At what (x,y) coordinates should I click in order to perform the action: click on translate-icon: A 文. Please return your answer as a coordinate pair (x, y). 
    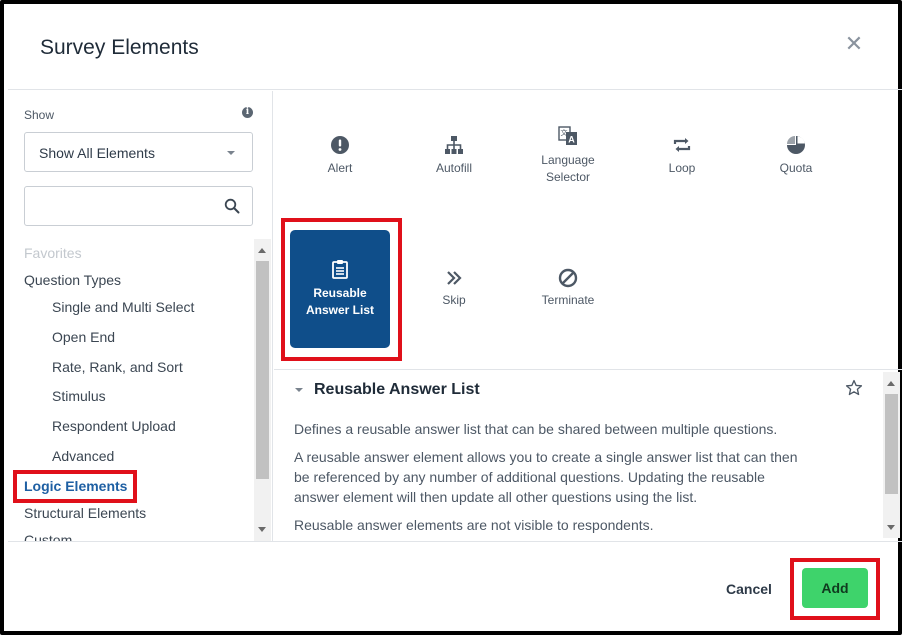
    Looking at the image, I should click on (567, 135).